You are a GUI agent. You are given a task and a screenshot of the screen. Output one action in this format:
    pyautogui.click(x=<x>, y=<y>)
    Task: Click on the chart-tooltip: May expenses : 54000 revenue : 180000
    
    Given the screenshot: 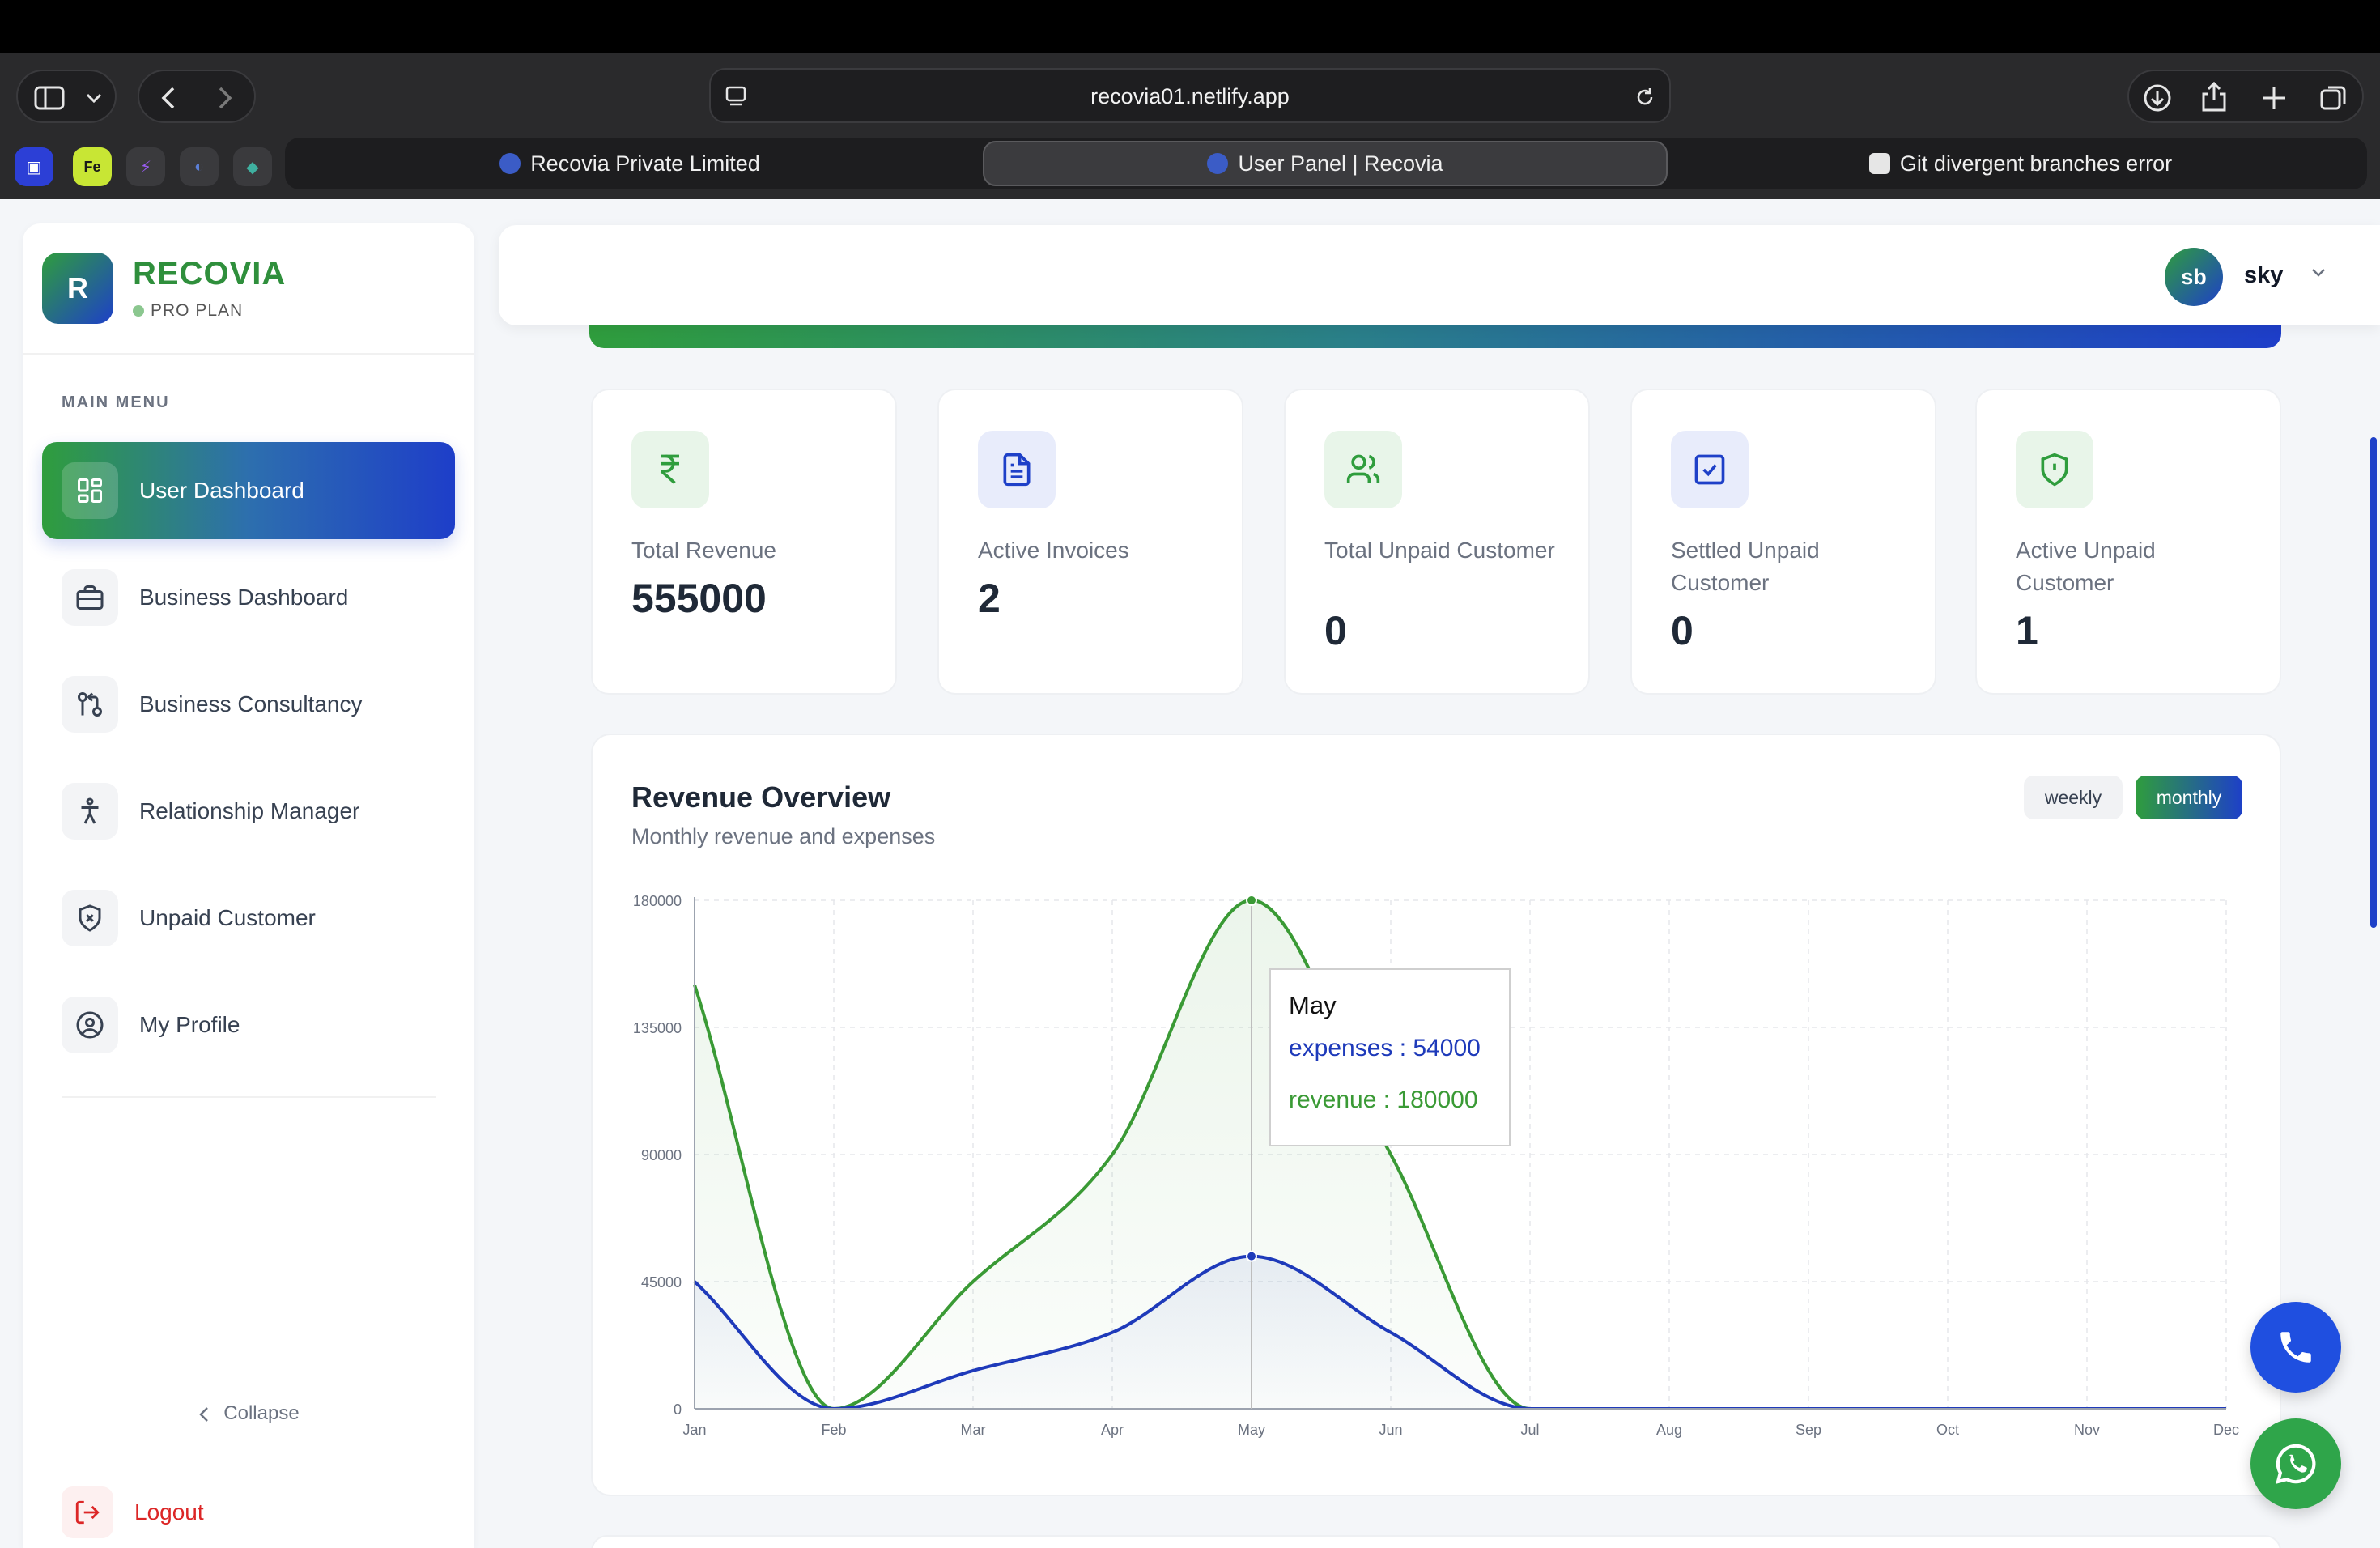 What is the action you would take?
    pyautogui.click(x=1390, y=1057)
    